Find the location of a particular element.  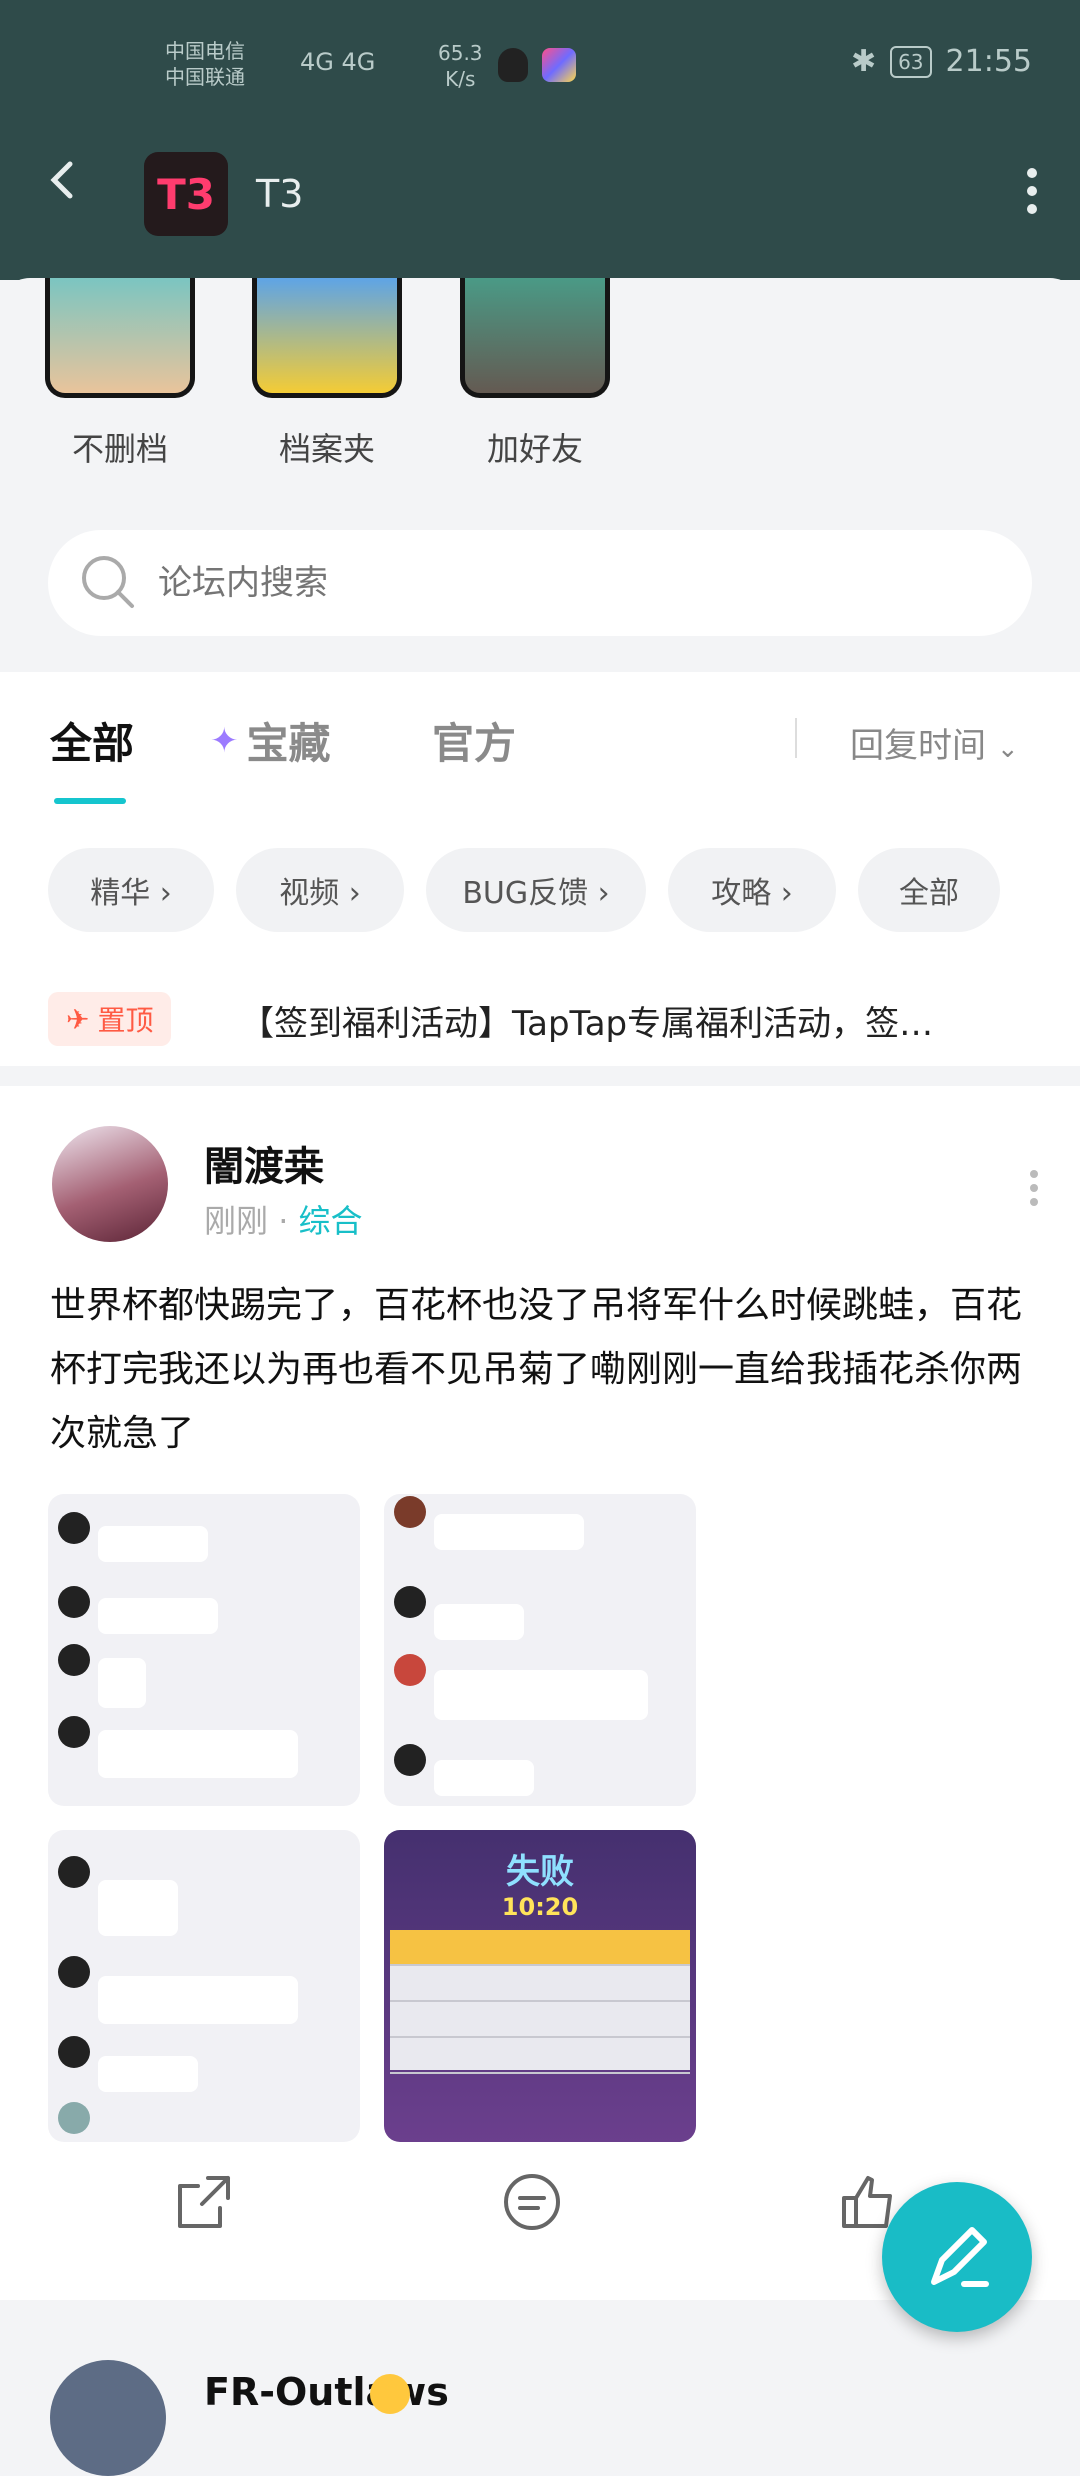

status-bar: 中国电信 中国联通 4G 4G 65.3 K/s ✱ 63 21:55 is located at coordinates (540, 70).